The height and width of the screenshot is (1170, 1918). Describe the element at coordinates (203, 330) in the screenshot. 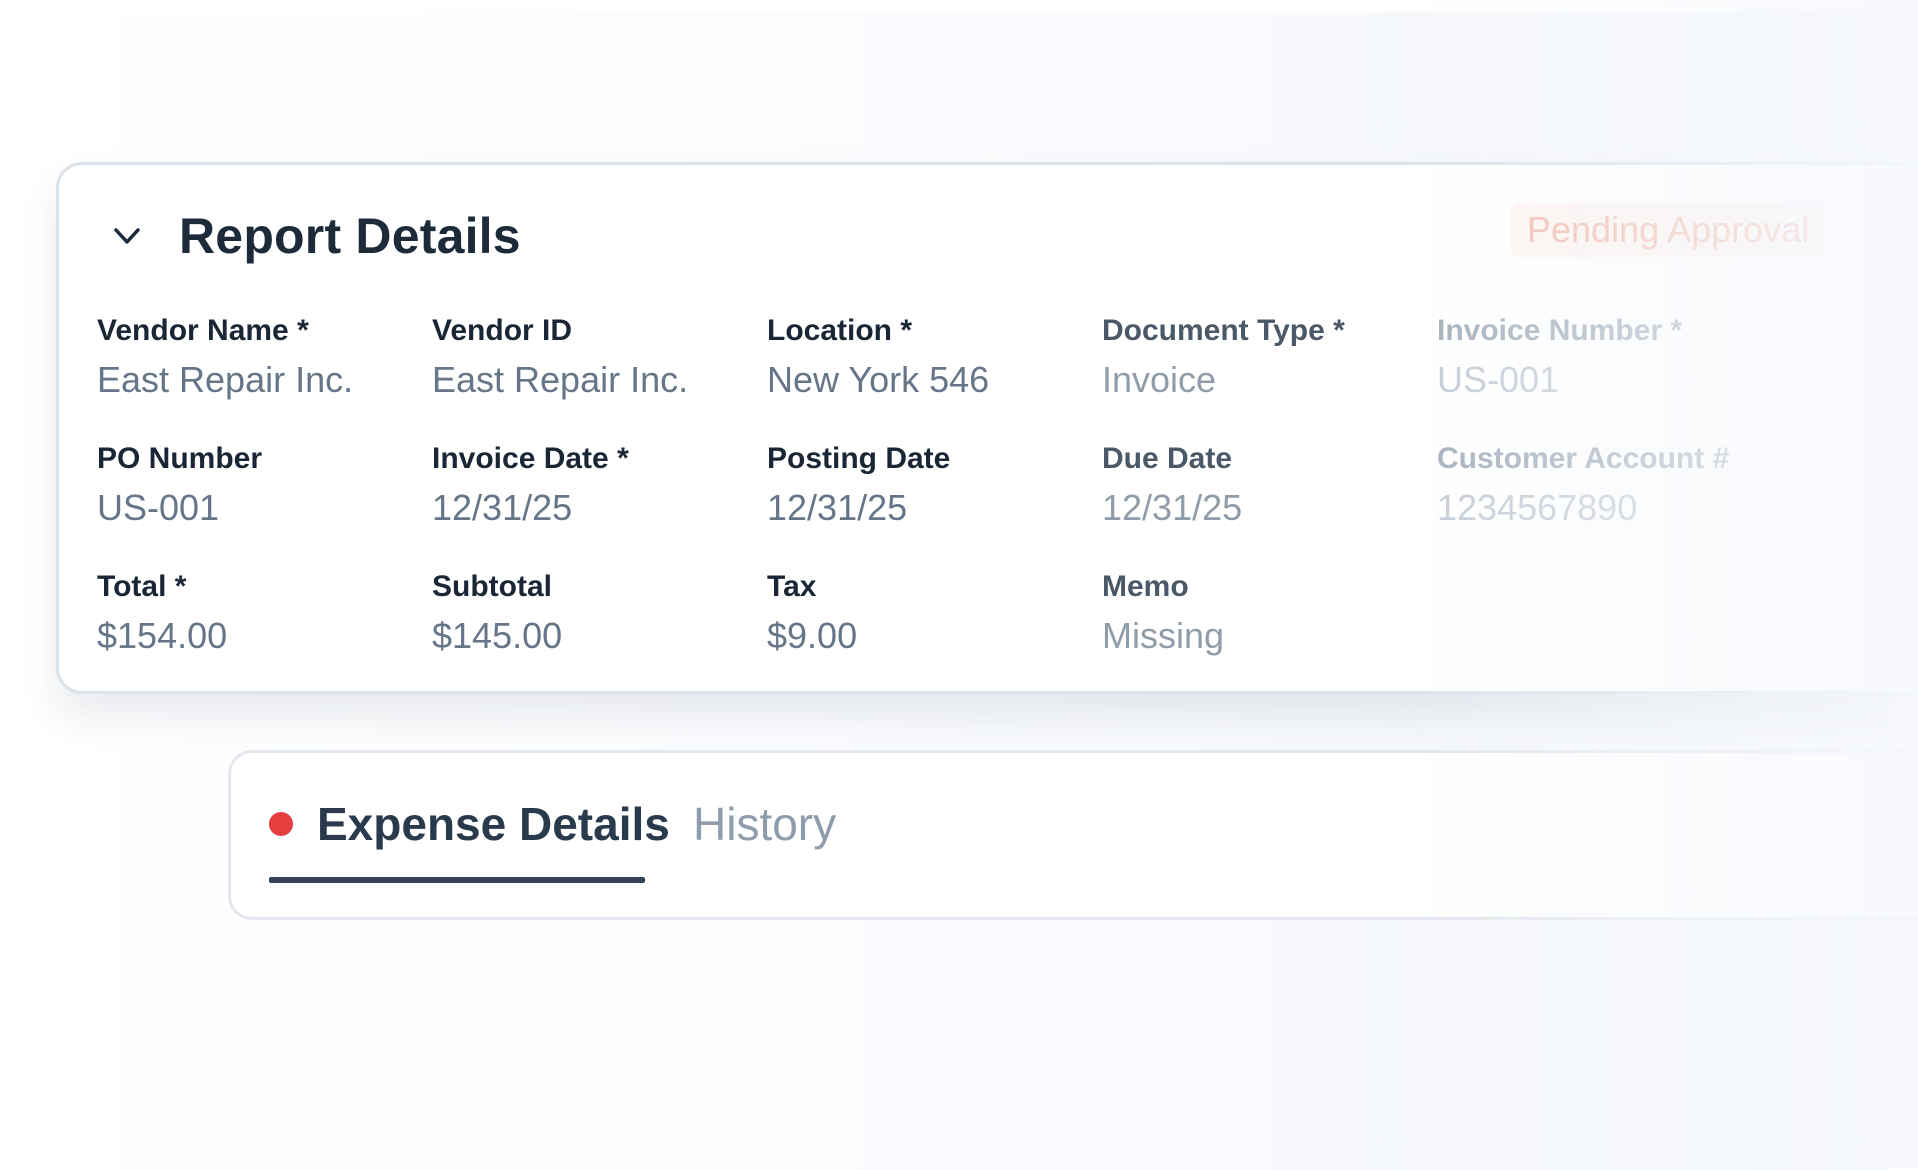

I see `field-label: Vendor Name *` at that location.